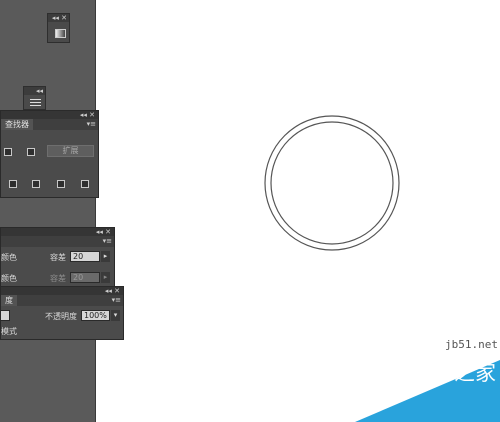 The width and height of the screenshot is (500, 422). I want to click on watermark: jb51.net 脚本之家, so click(427, 380).